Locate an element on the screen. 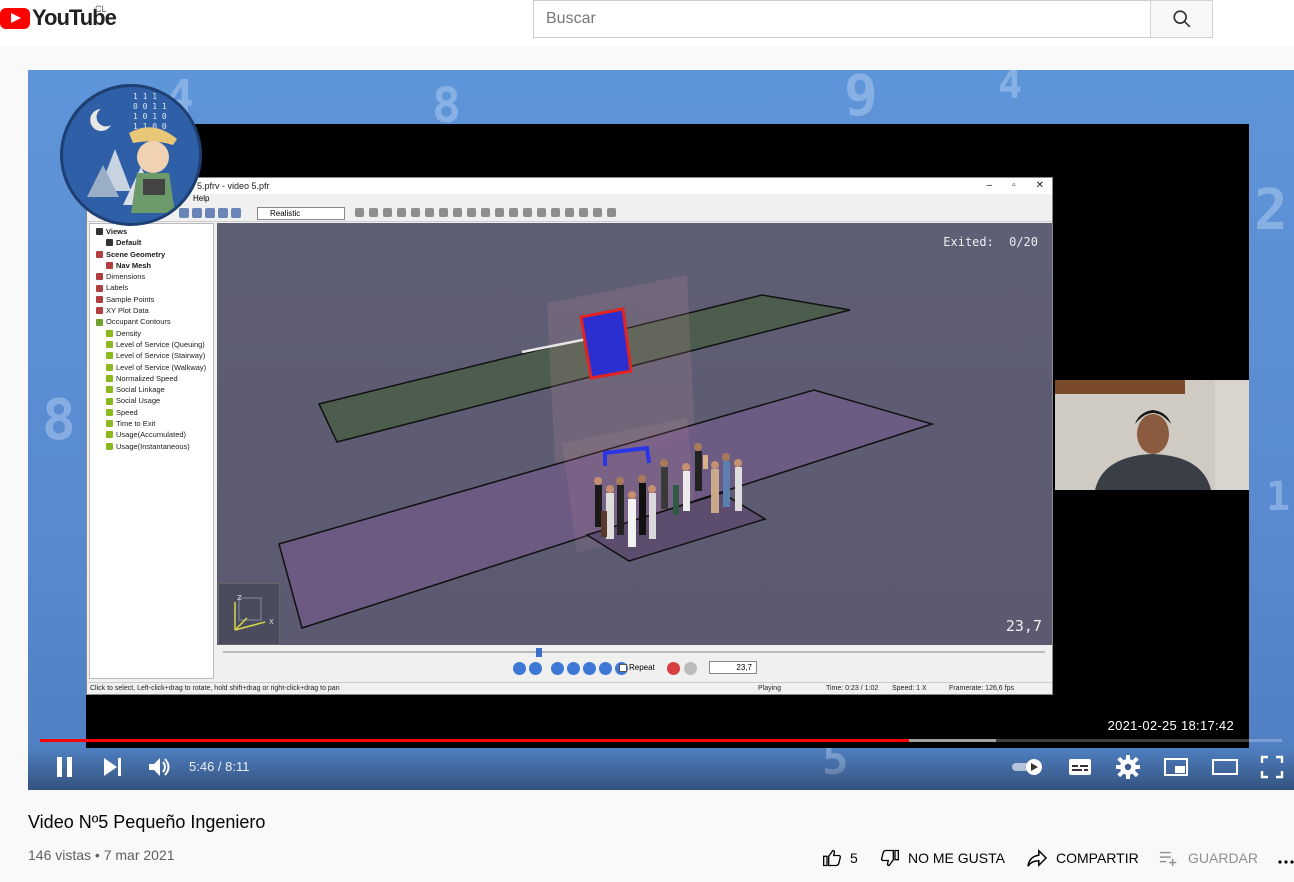  tree-item: Dimensions is located at coordinates (151, 276).